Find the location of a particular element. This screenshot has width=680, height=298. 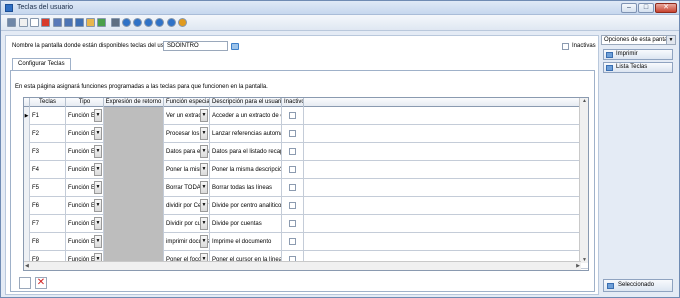

first-record-icon is located at coordinates (126, 22).